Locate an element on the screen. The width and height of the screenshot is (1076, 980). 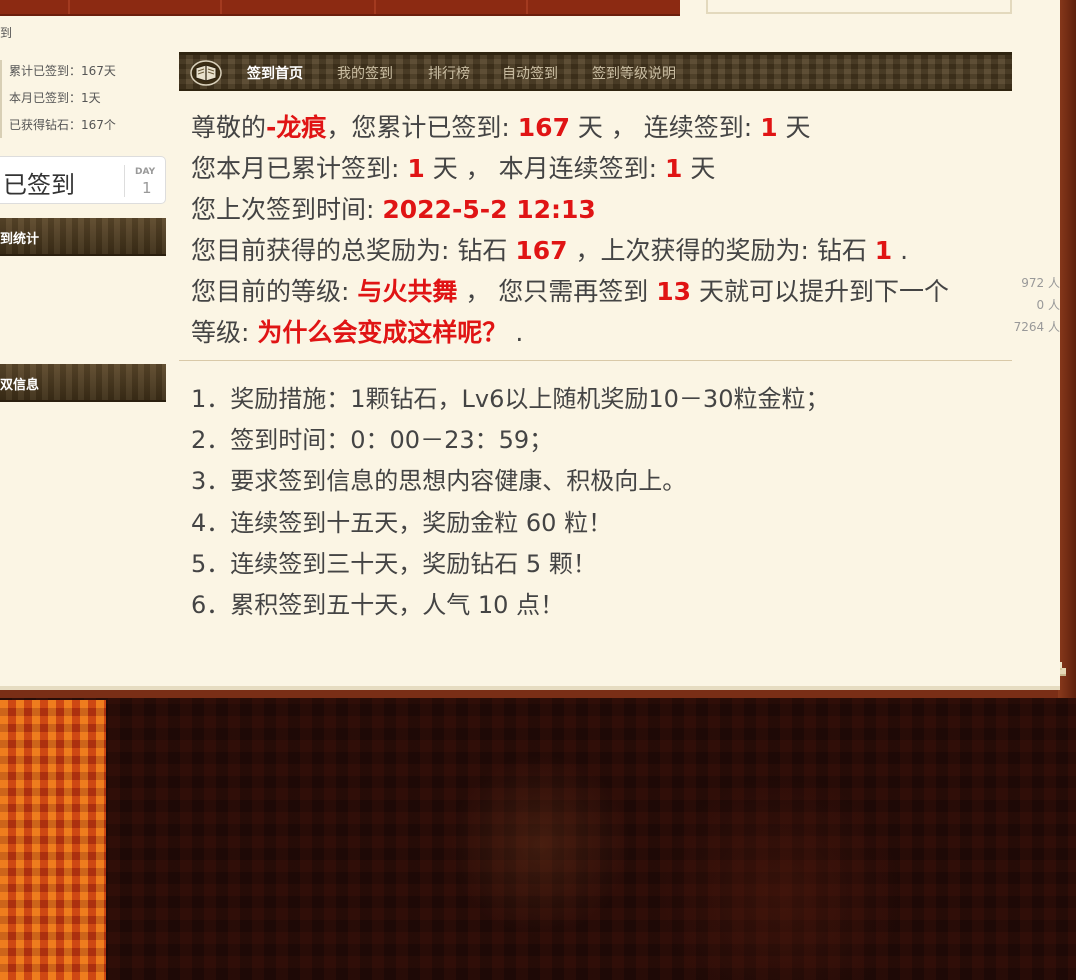
last-reward: 1 is located at coordinates (883, 250).